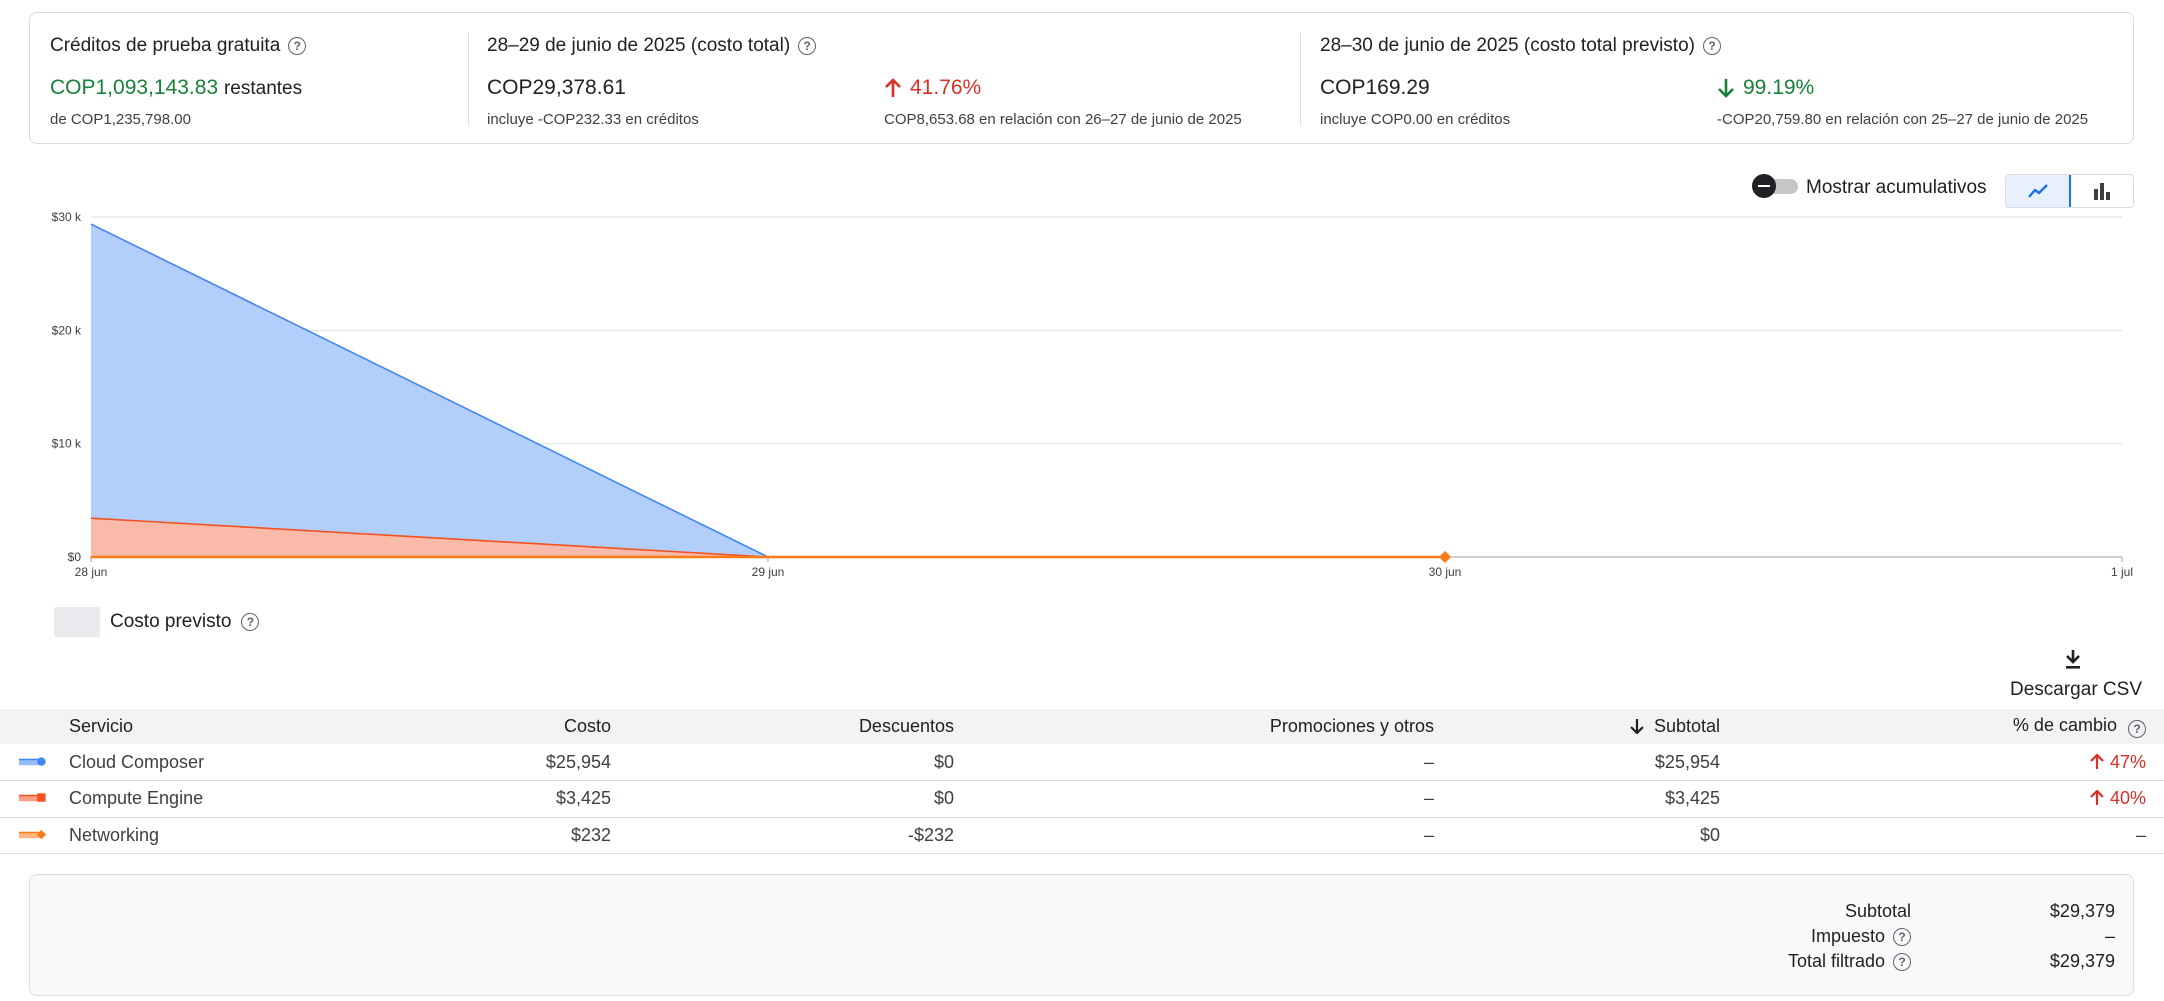  I want to click on line-chart-icon, so click(2037, 191).